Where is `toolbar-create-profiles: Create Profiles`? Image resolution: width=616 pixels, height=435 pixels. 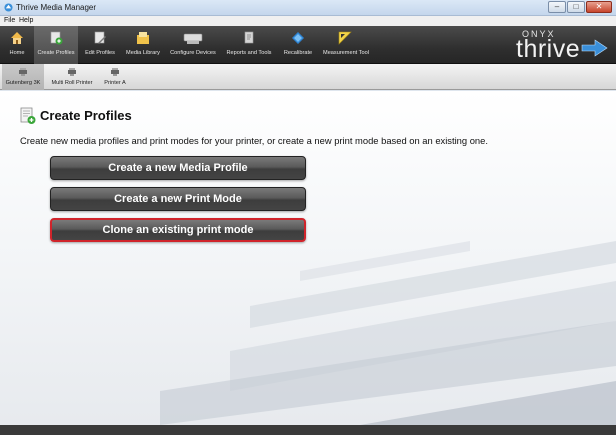
toolbar-create-profiles: Create Profiles is located at coordinates (56, 45).